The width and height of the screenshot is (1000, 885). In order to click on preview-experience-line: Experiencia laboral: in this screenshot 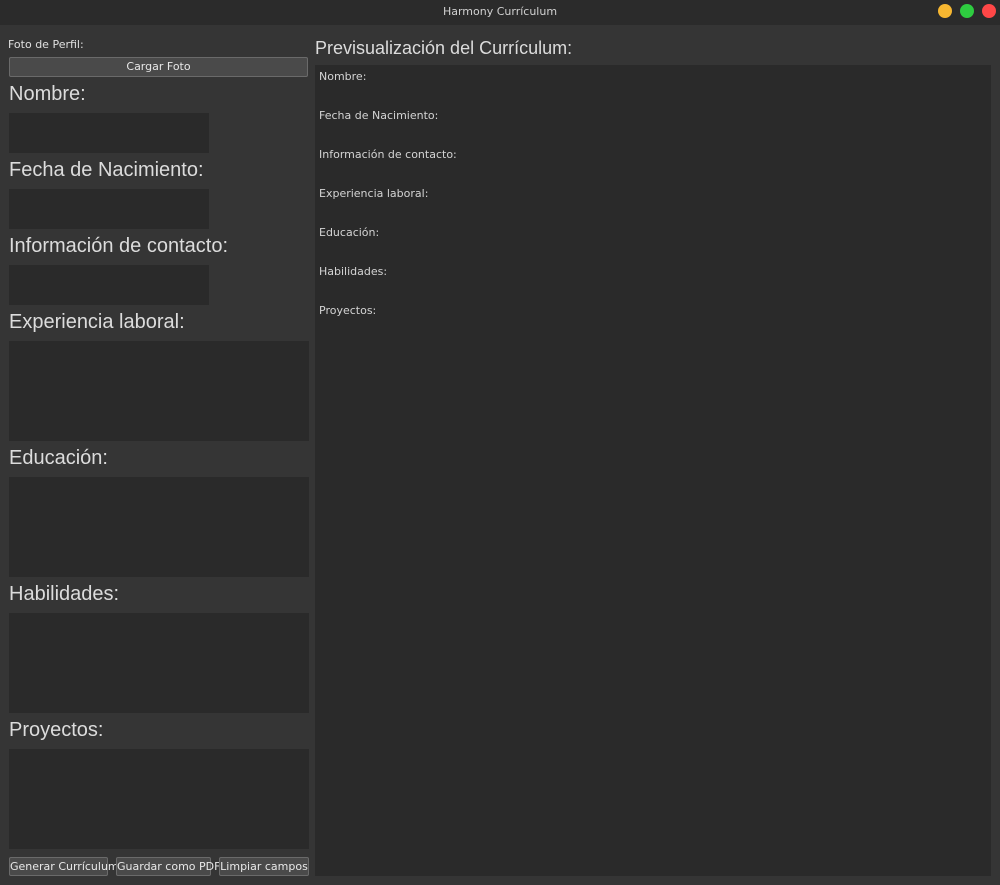, I will do `click(374, 193)`.